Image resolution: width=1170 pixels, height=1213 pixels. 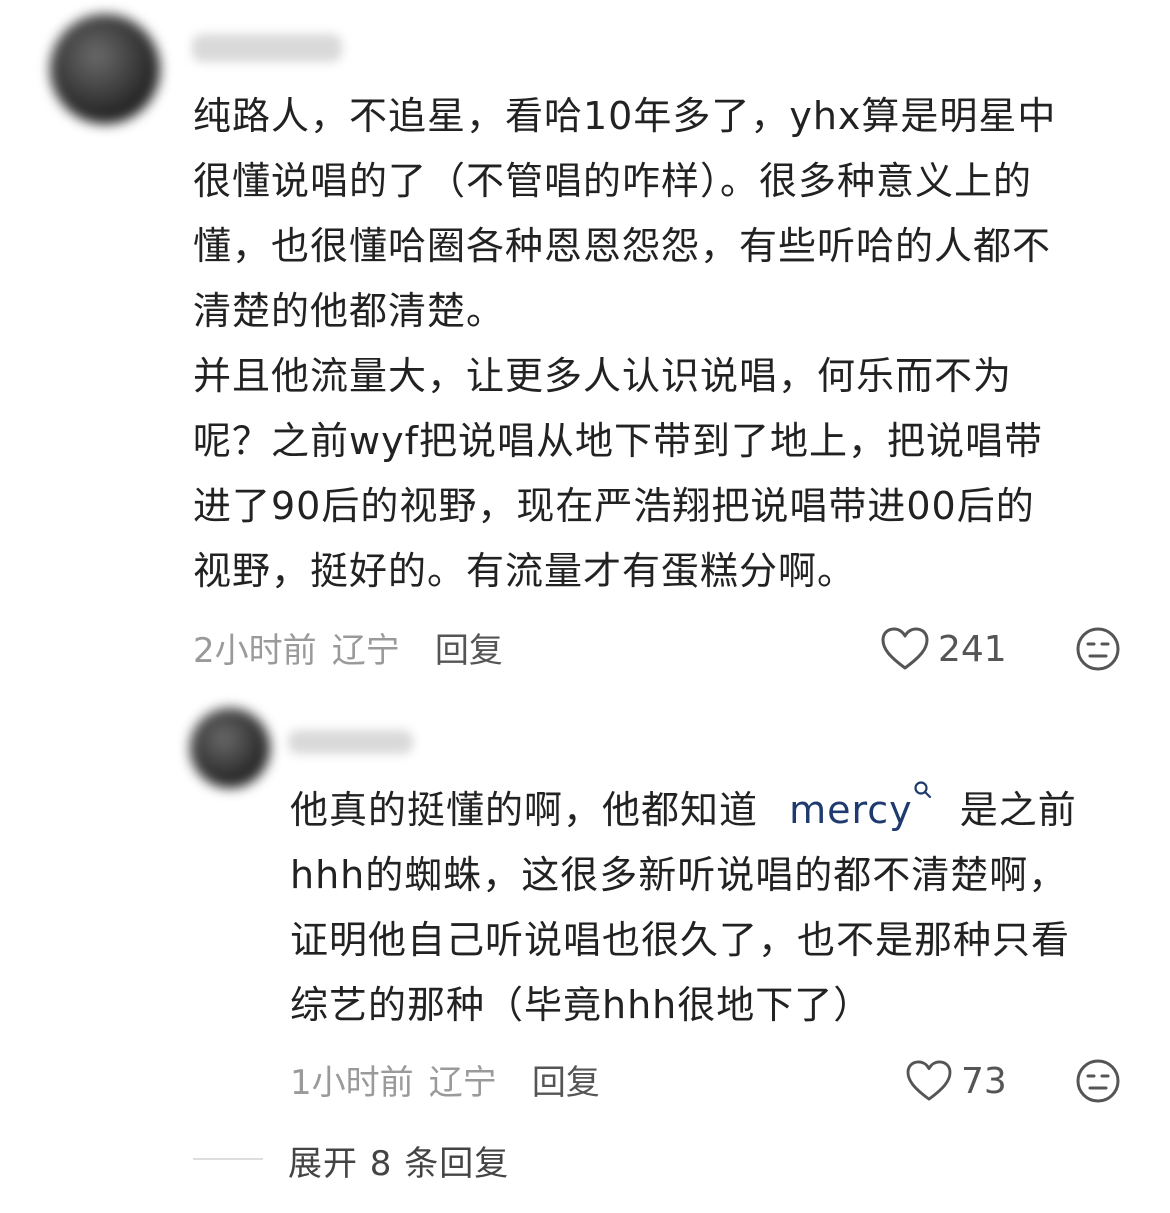 I want to click on reply-line-text: 他真的挺懂的啊，他都知道, so click(x=524, y=810).